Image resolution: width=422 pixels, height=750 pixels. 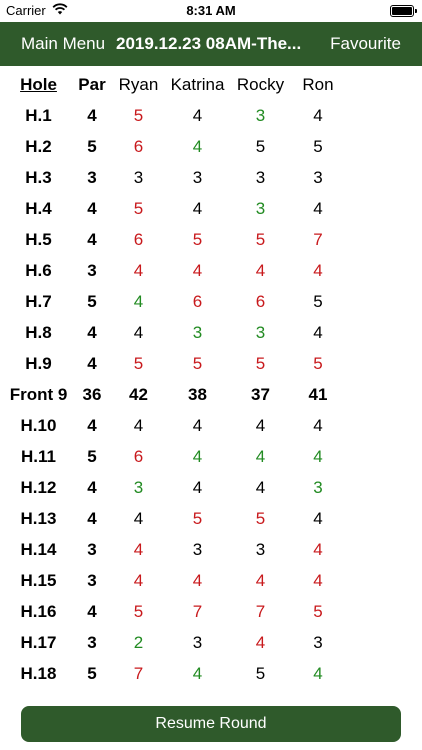 I want to click on score-cell: 38, so click(x=197, y=394).